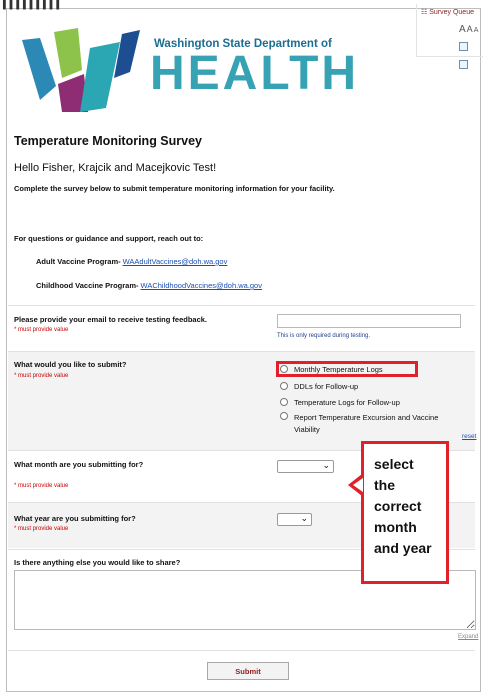 The height and width of the screenshot is (692, 483). I want to click on callout-pointer-inner, so click(358, 485).